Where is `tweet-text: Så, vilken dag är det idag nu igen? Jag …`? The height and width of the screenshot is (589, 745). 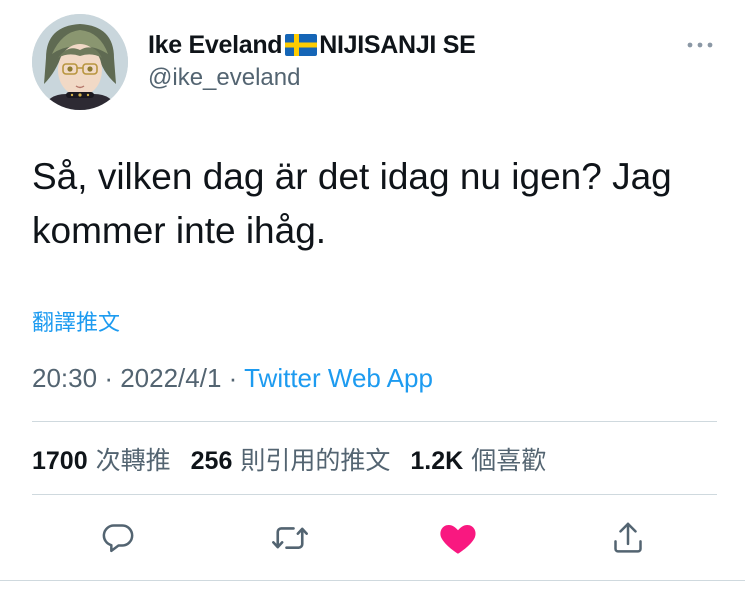
tweet-text: Så, vilken dag är det idag nu igen? Jag … is located at coordinates (352, 203).